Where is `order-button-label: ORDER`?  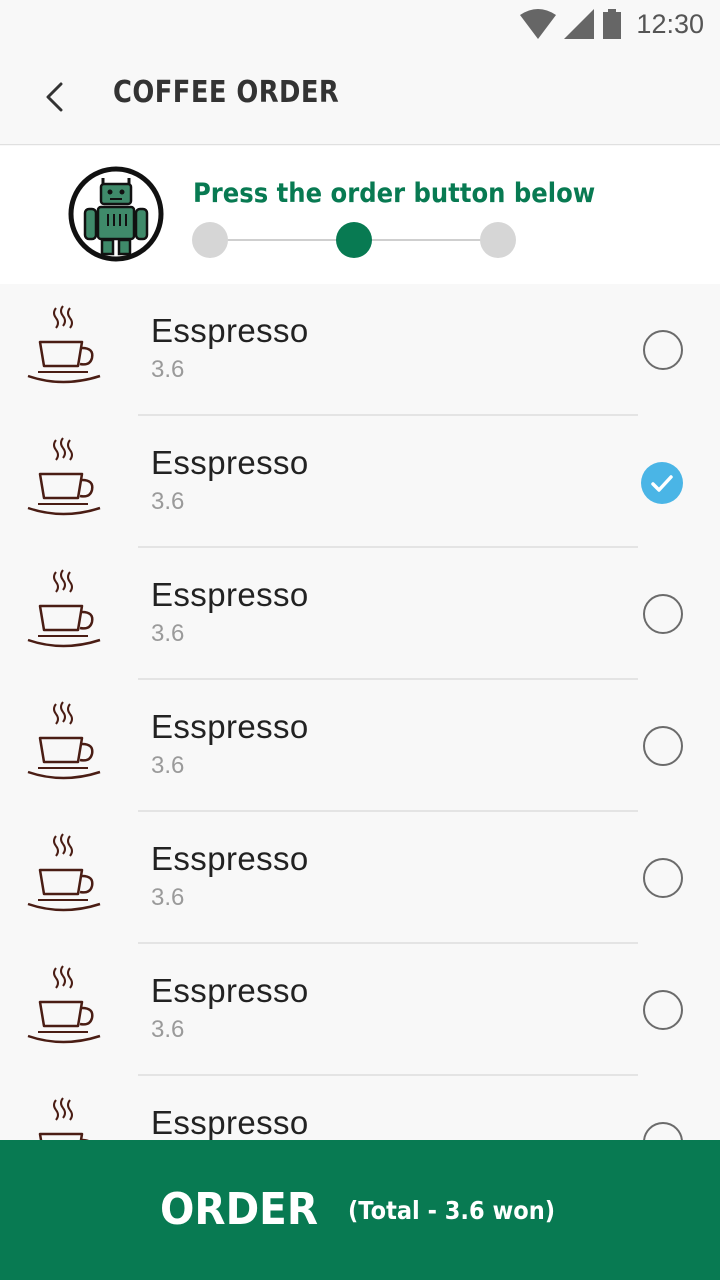
order-button-label: ORDER is located at coordinates (239, 1209).